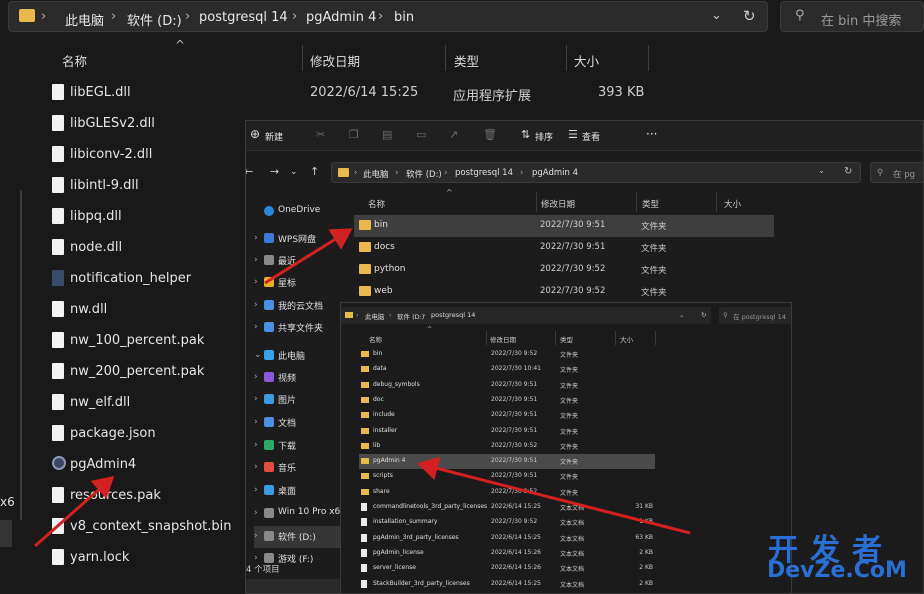  Describe the element at coordinates (308, 256) in the screenshot. I see `arrow-to-bin-folder` at that location.